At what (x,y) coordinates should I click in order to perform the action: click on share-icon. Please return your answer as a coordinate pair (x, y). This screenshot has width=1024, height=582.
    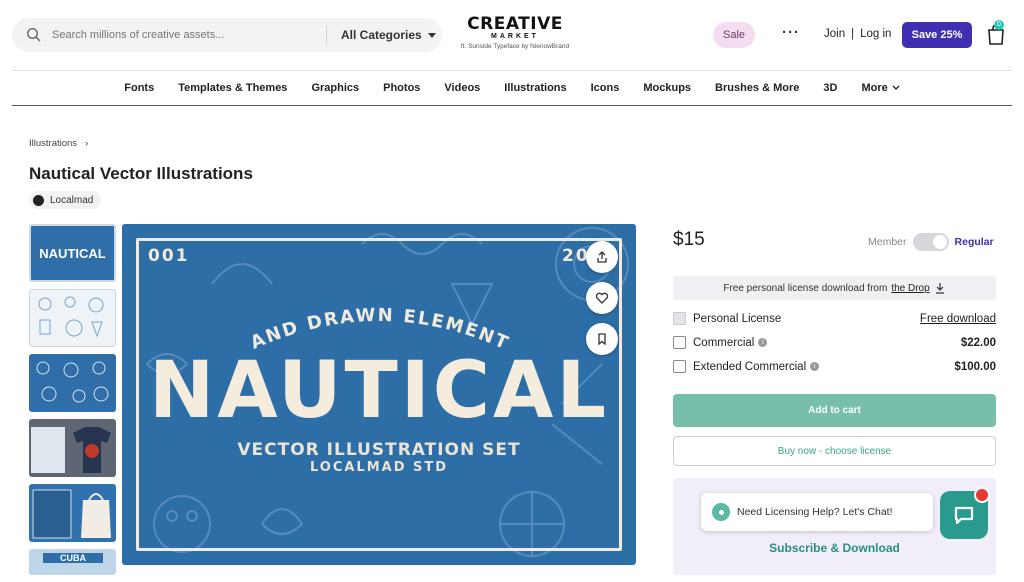
    Looking at the image, I should click on (602, 257).